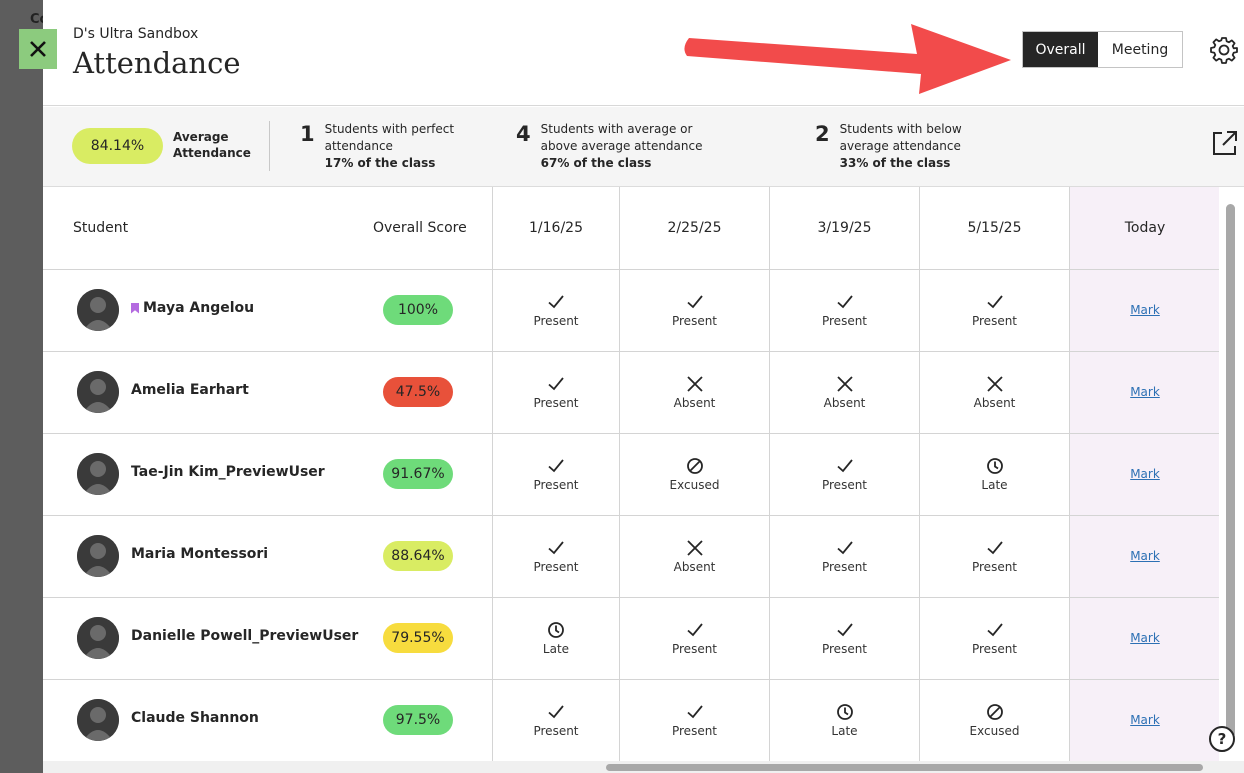 Image resolution: width=1244 pixels, height=773 pixels. I want to click on student-name: Claude Shannon, so click(195, 718).